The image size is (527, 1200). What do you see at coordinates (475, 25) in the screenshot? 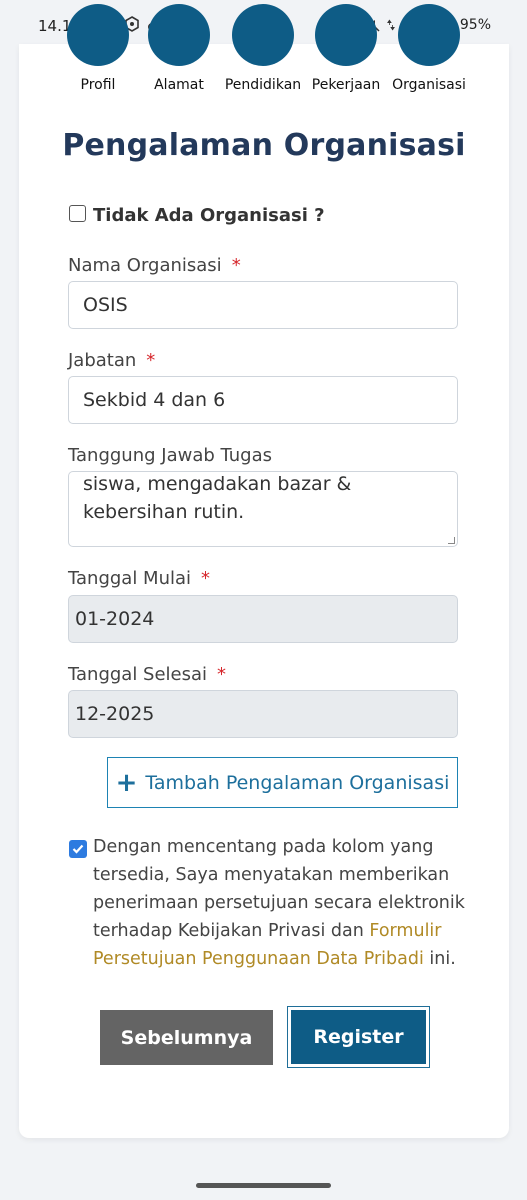
I see `battery-percent: 95%` at bounding box center [475, 25].